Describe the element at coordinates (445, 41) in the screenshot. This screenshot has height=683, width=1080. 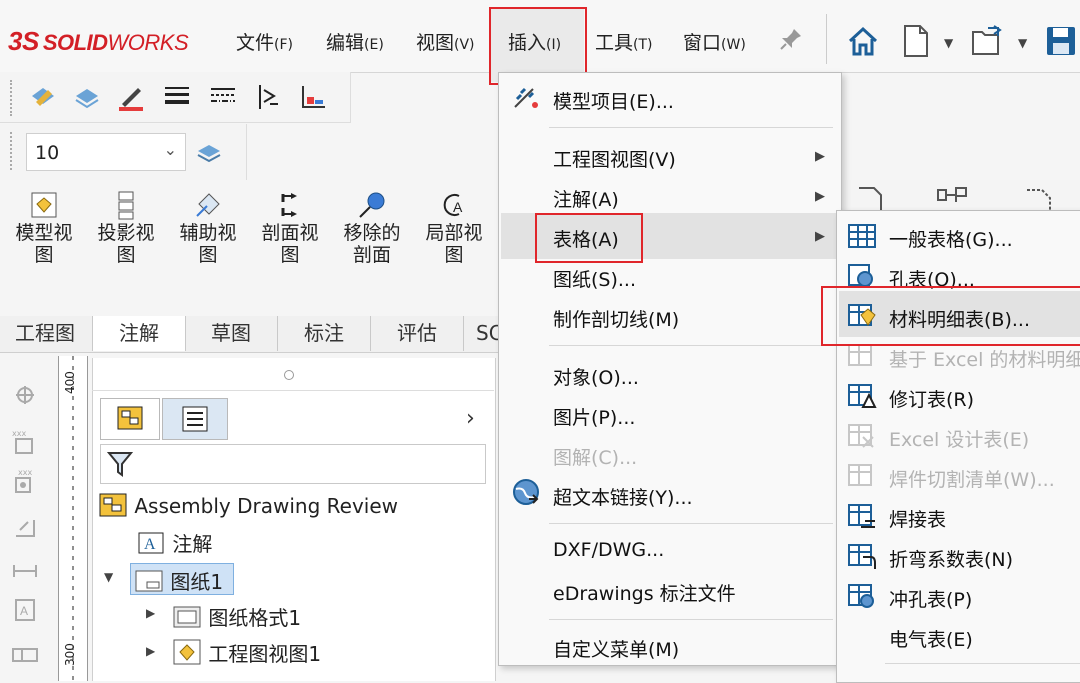
I see `menu-view: 视图(V)` at that location.